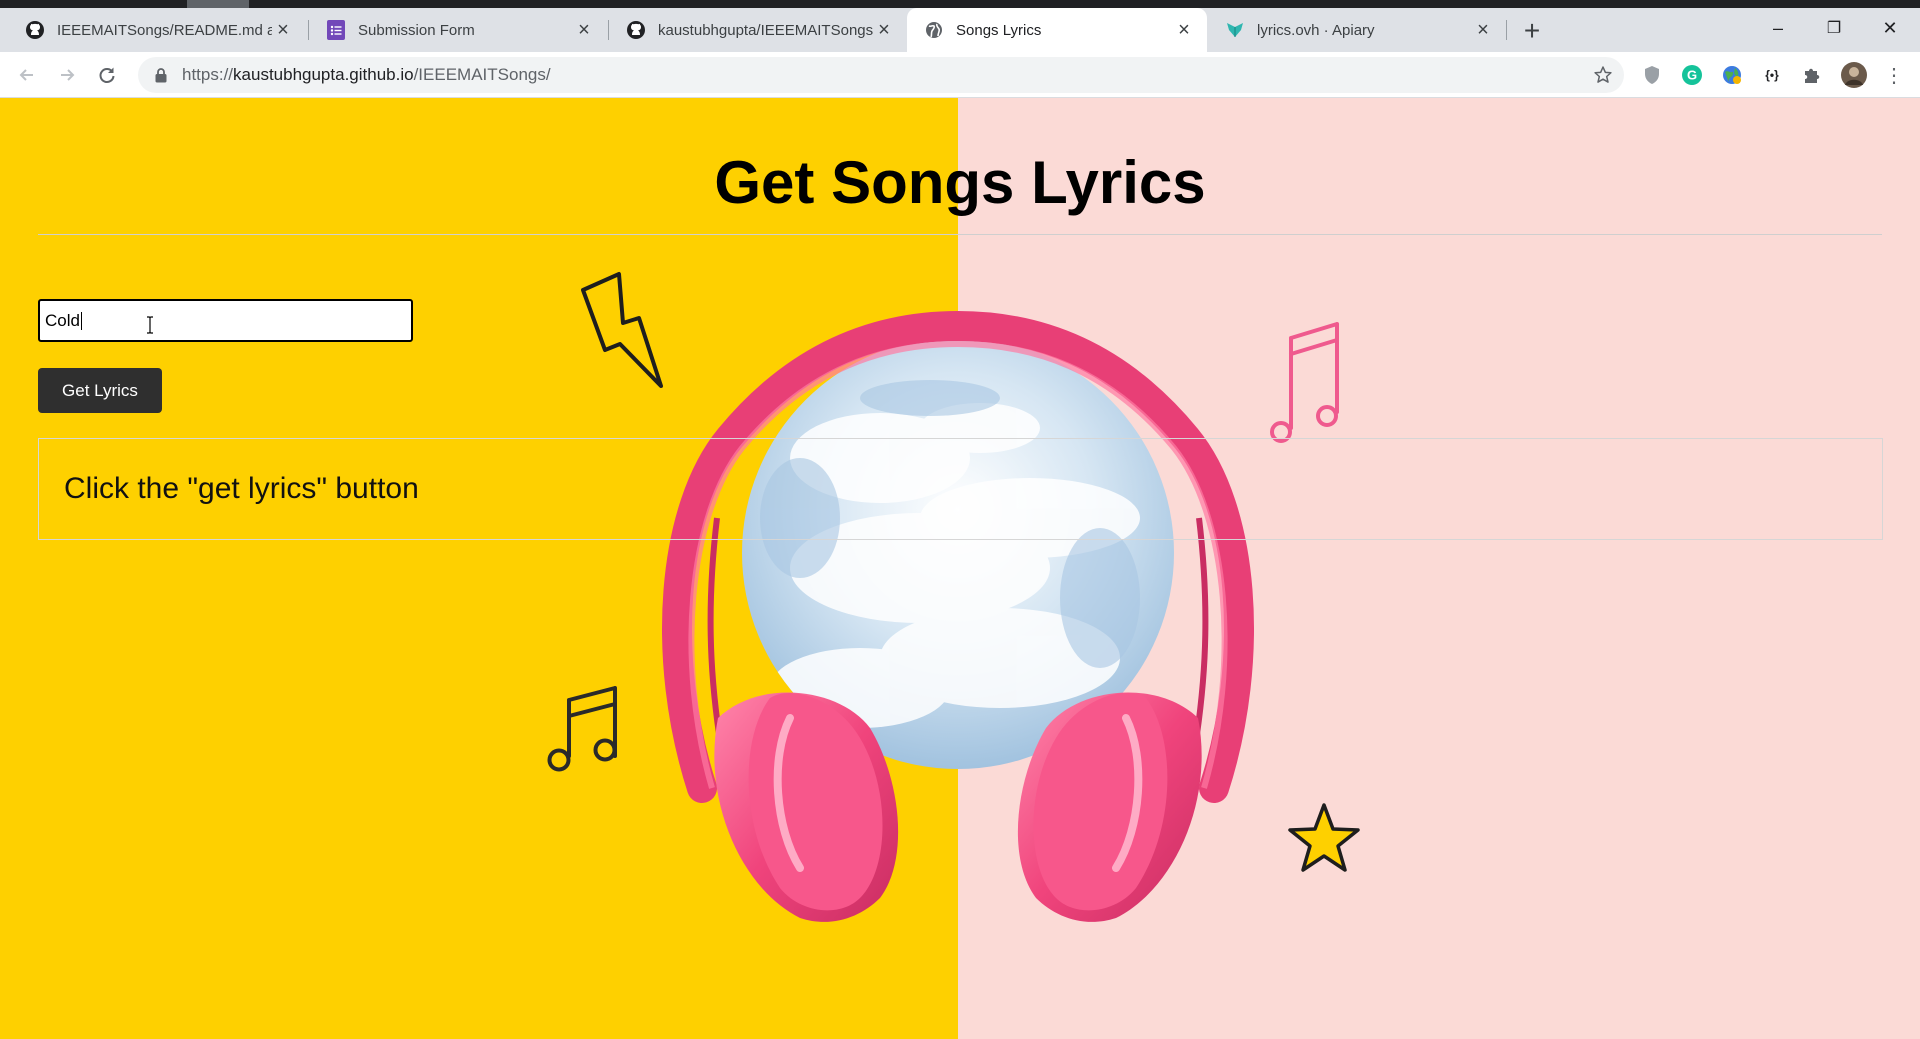 This screenshot has height=1039, width=1920. I want to click on back-button, so click(27, 75).